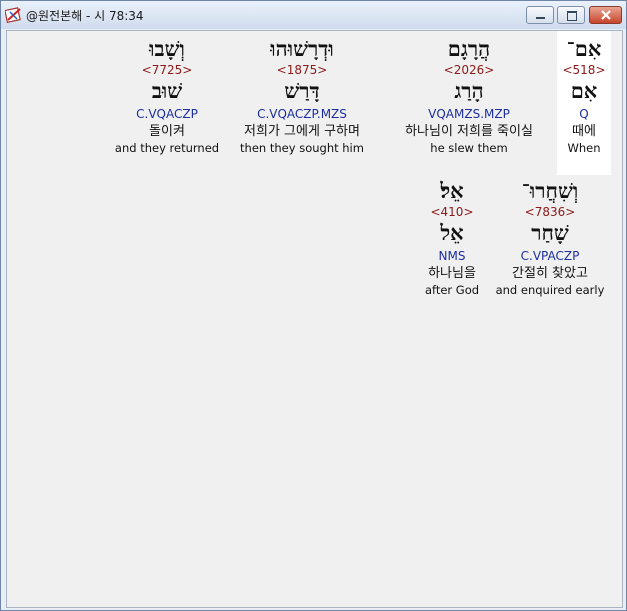  Describe the element at coordinates (584, 114) in the screenshot. I see `parsing-code: Q` at that location.